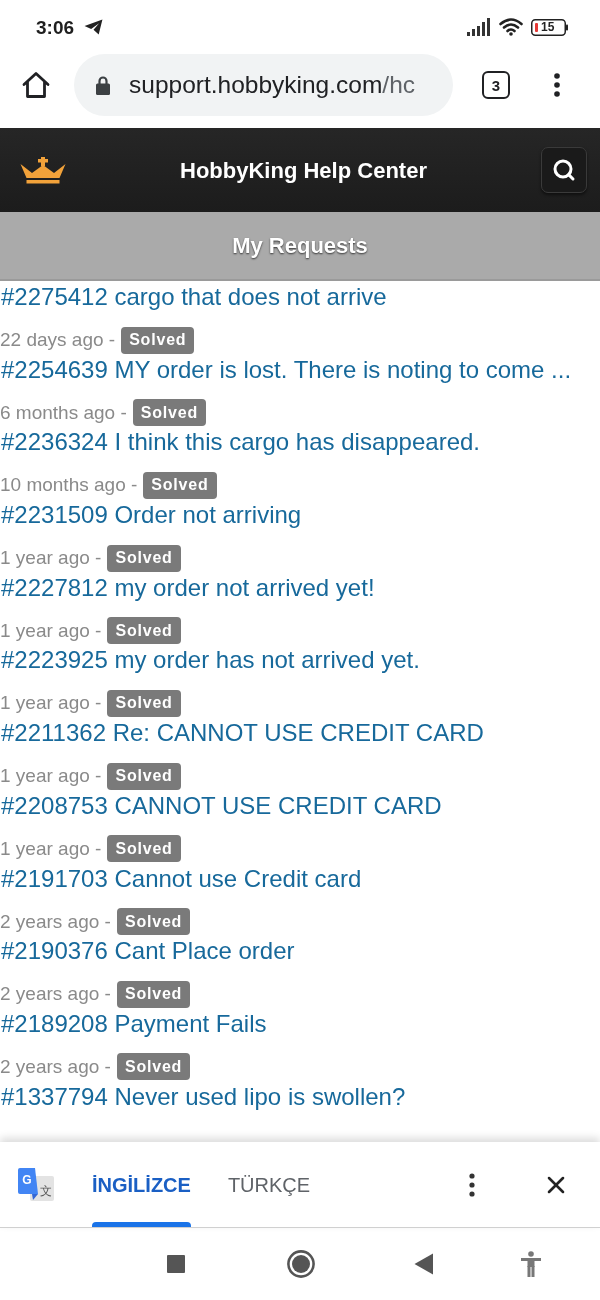  What do you see at coordinates (242, 733) in the screenshot?
I see `request-link: #2211362 Re: CANNOT USE CREDIT CARD` at bounding box center [242, 733].